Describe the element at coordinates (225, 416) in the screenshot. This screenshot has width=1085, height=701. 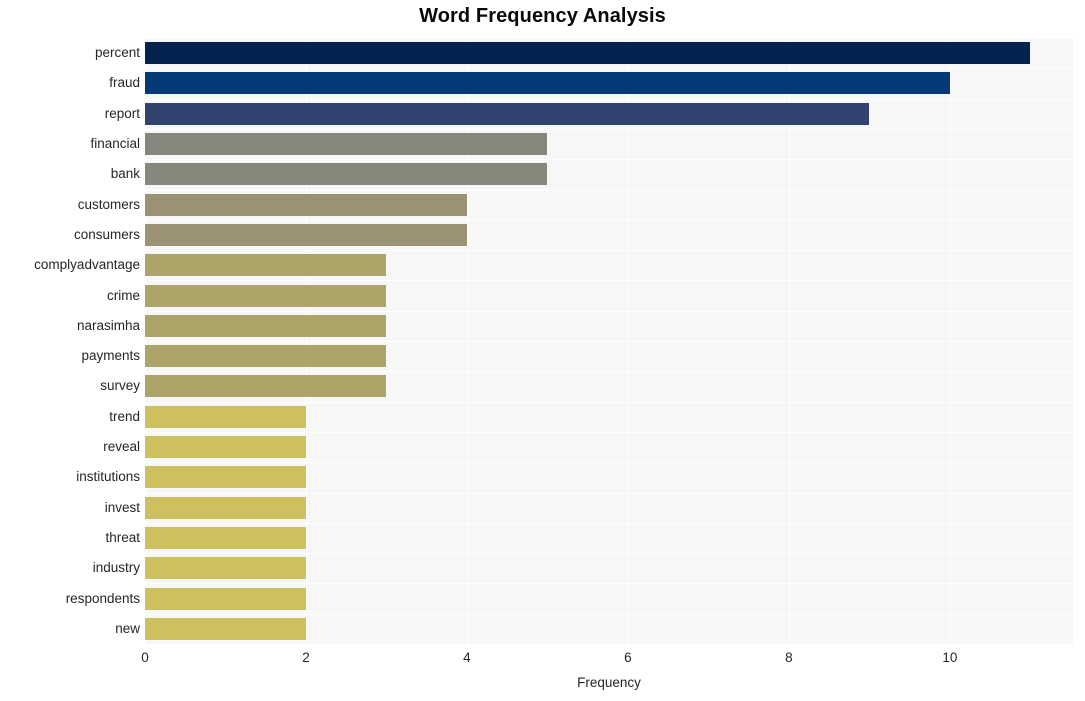
I see `bar-trend` at that location.